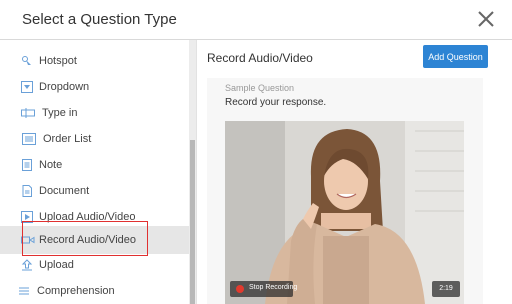 This screenshot has height=304, width=512. Describe the element at coordinates (94, 61) in the screenshot. I see `sidebar-item-hotspot: Hotspot` at that location.